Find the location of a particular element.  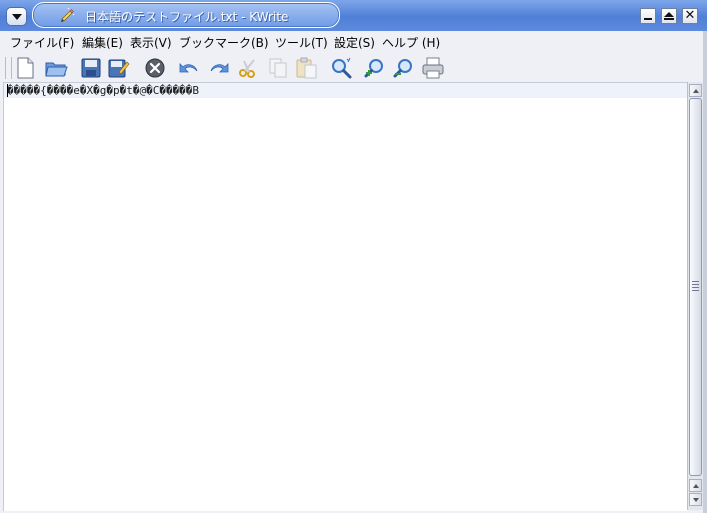

title-tab: 日本語のテストファイル.txt - KWrite is located at coordinates (186, 15).